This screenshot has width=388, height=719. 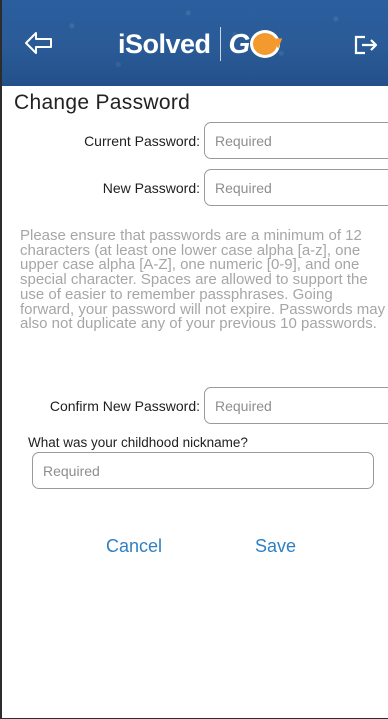 What do you see at coordinates (134, 546) in the screenshot?
I see `cancel-button: Cancel` at bounding box center [134, 546].